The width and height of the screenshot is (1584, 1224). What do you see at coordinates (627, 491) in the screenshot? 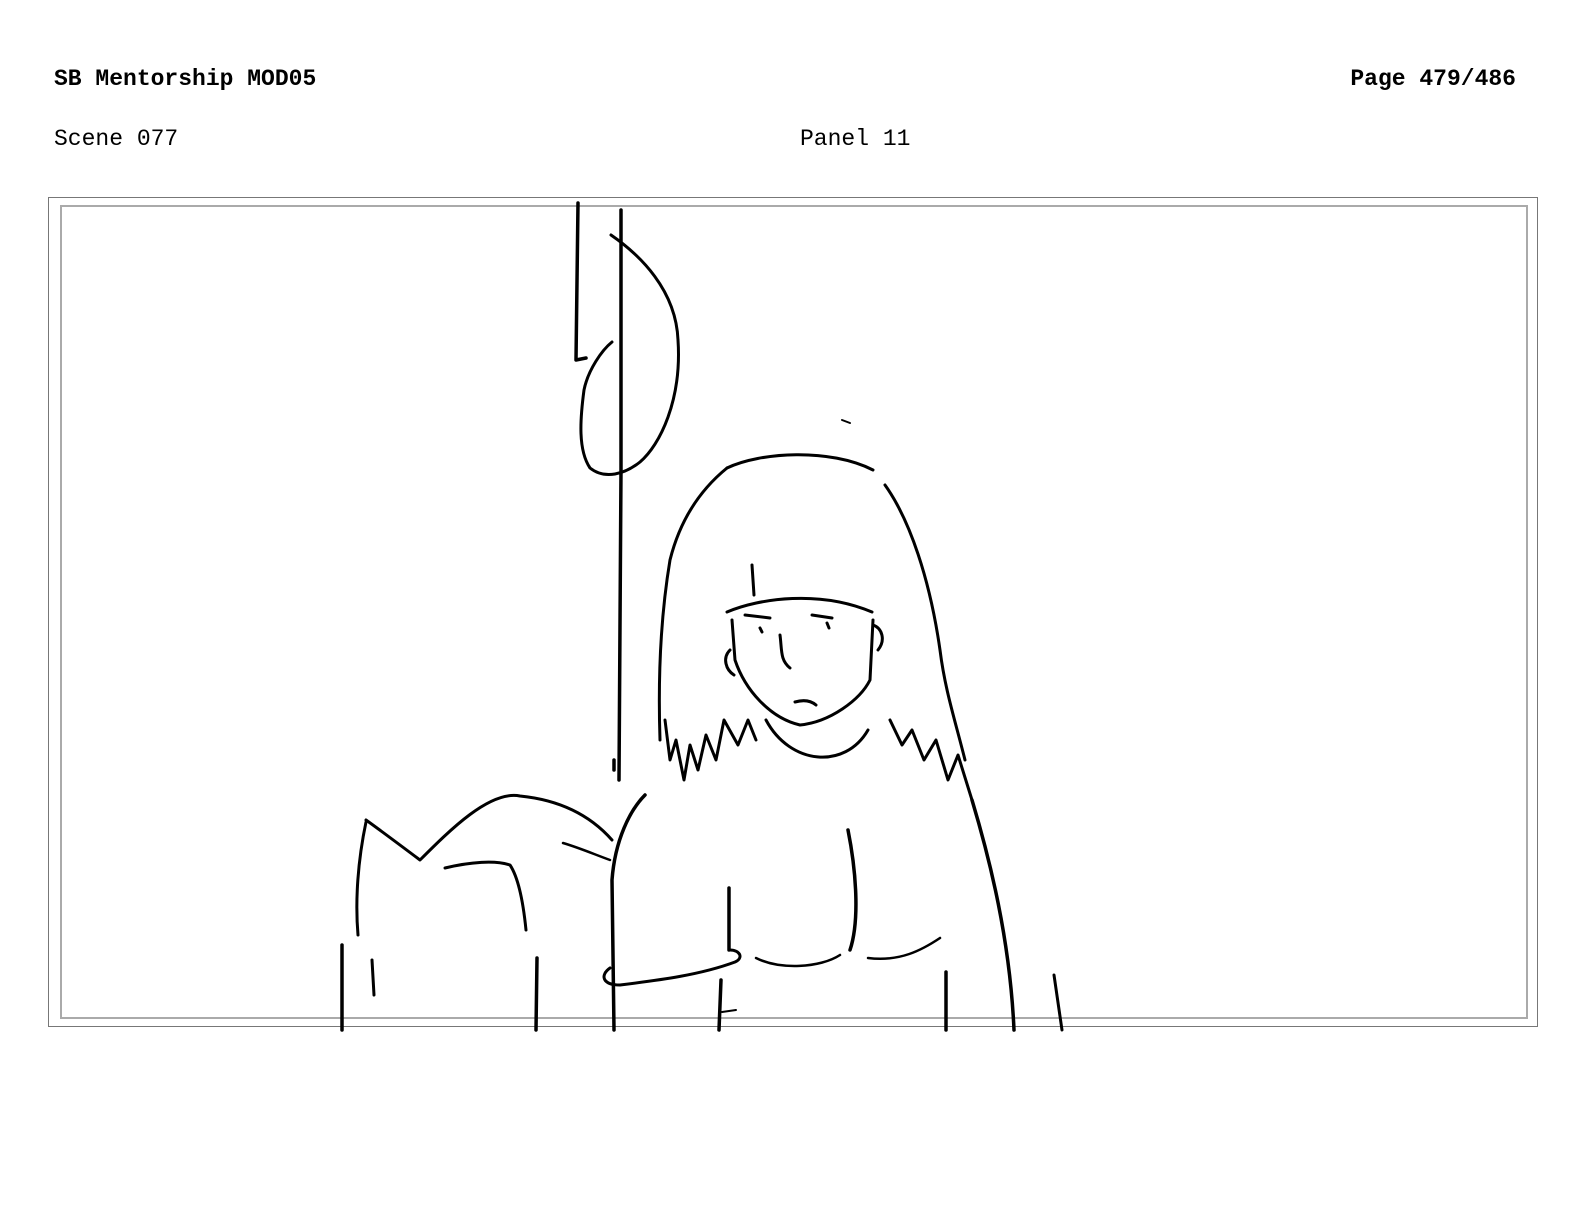
I see `pole-sketch` at bounding box center [627, 491].